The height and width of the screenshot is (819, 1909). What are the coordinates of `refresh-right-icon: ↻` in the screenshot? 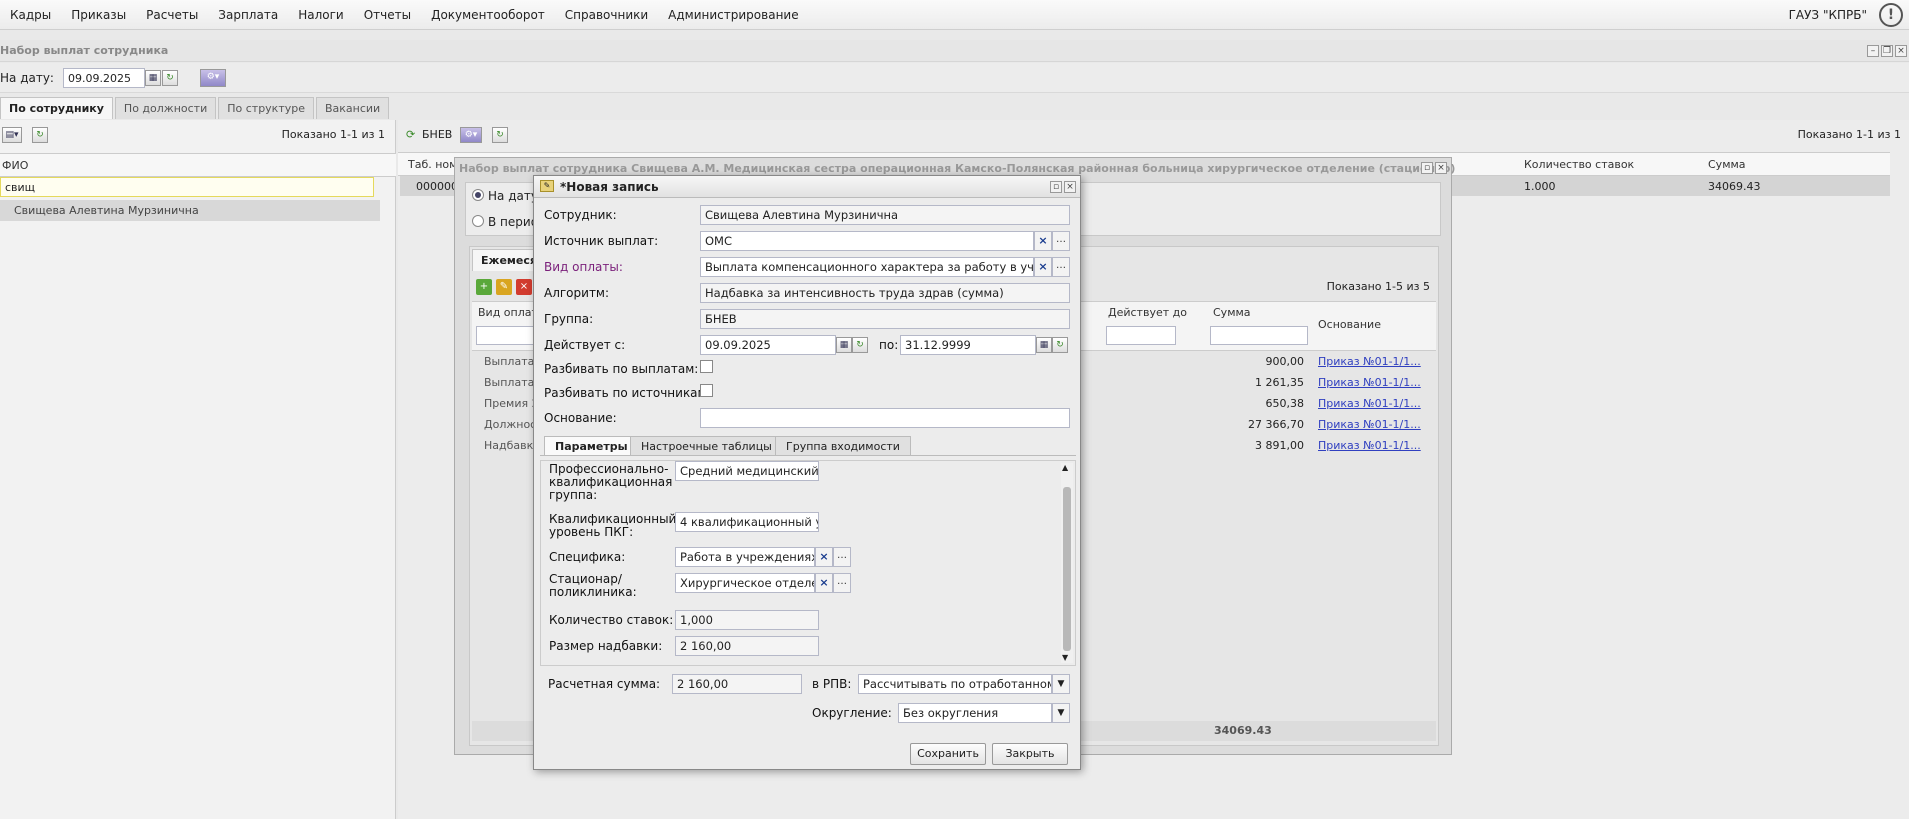 It's located at (500, 135).